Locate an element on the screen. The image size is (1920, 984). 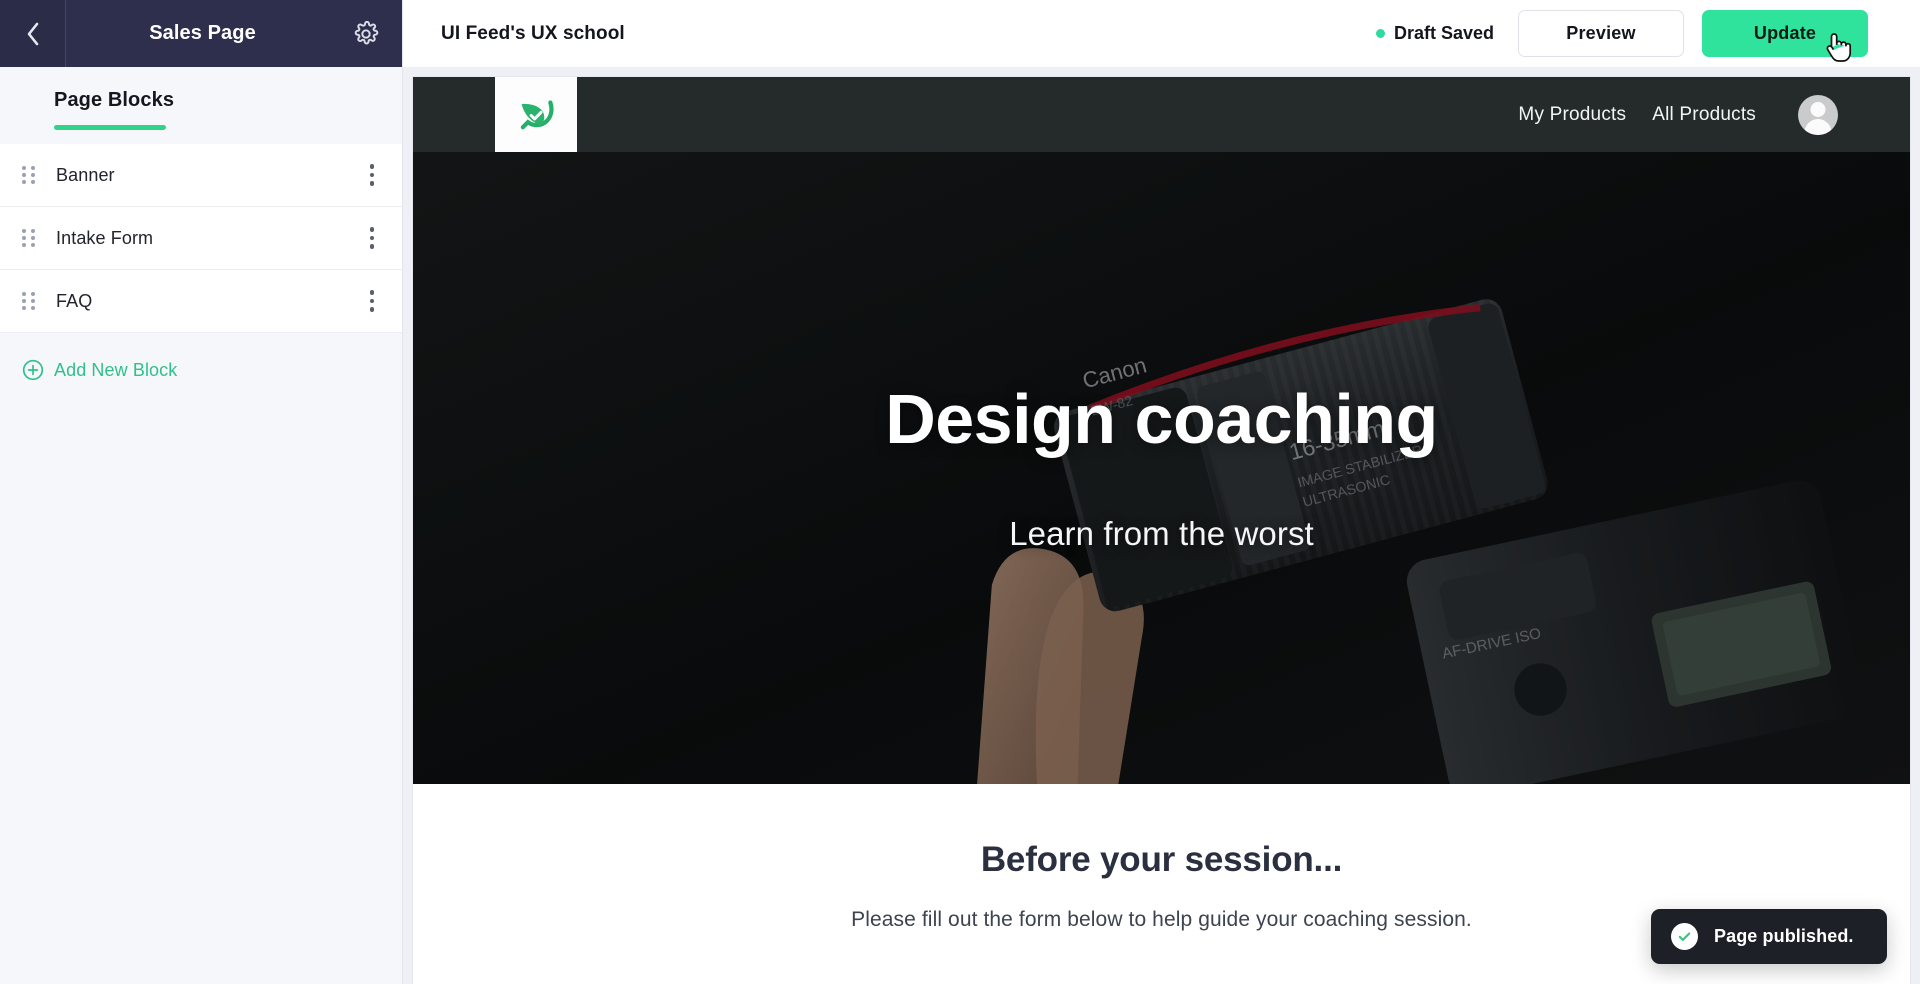
preview-button: Preview is located at coordinates (1601, 33).